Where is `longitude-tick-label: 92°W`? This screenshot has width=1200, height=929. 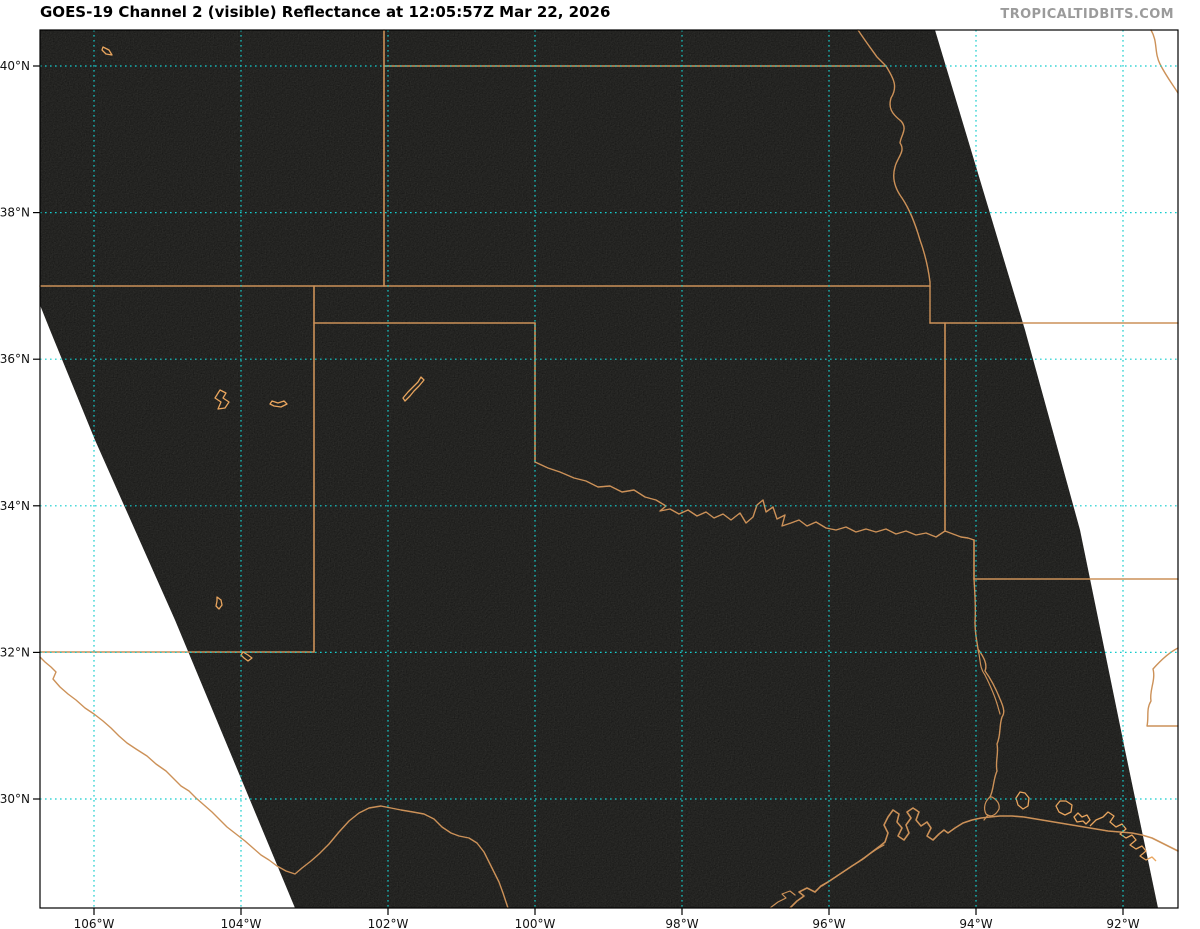 longitude-tick-label: 92°W is located at coordinates (1122, 923).